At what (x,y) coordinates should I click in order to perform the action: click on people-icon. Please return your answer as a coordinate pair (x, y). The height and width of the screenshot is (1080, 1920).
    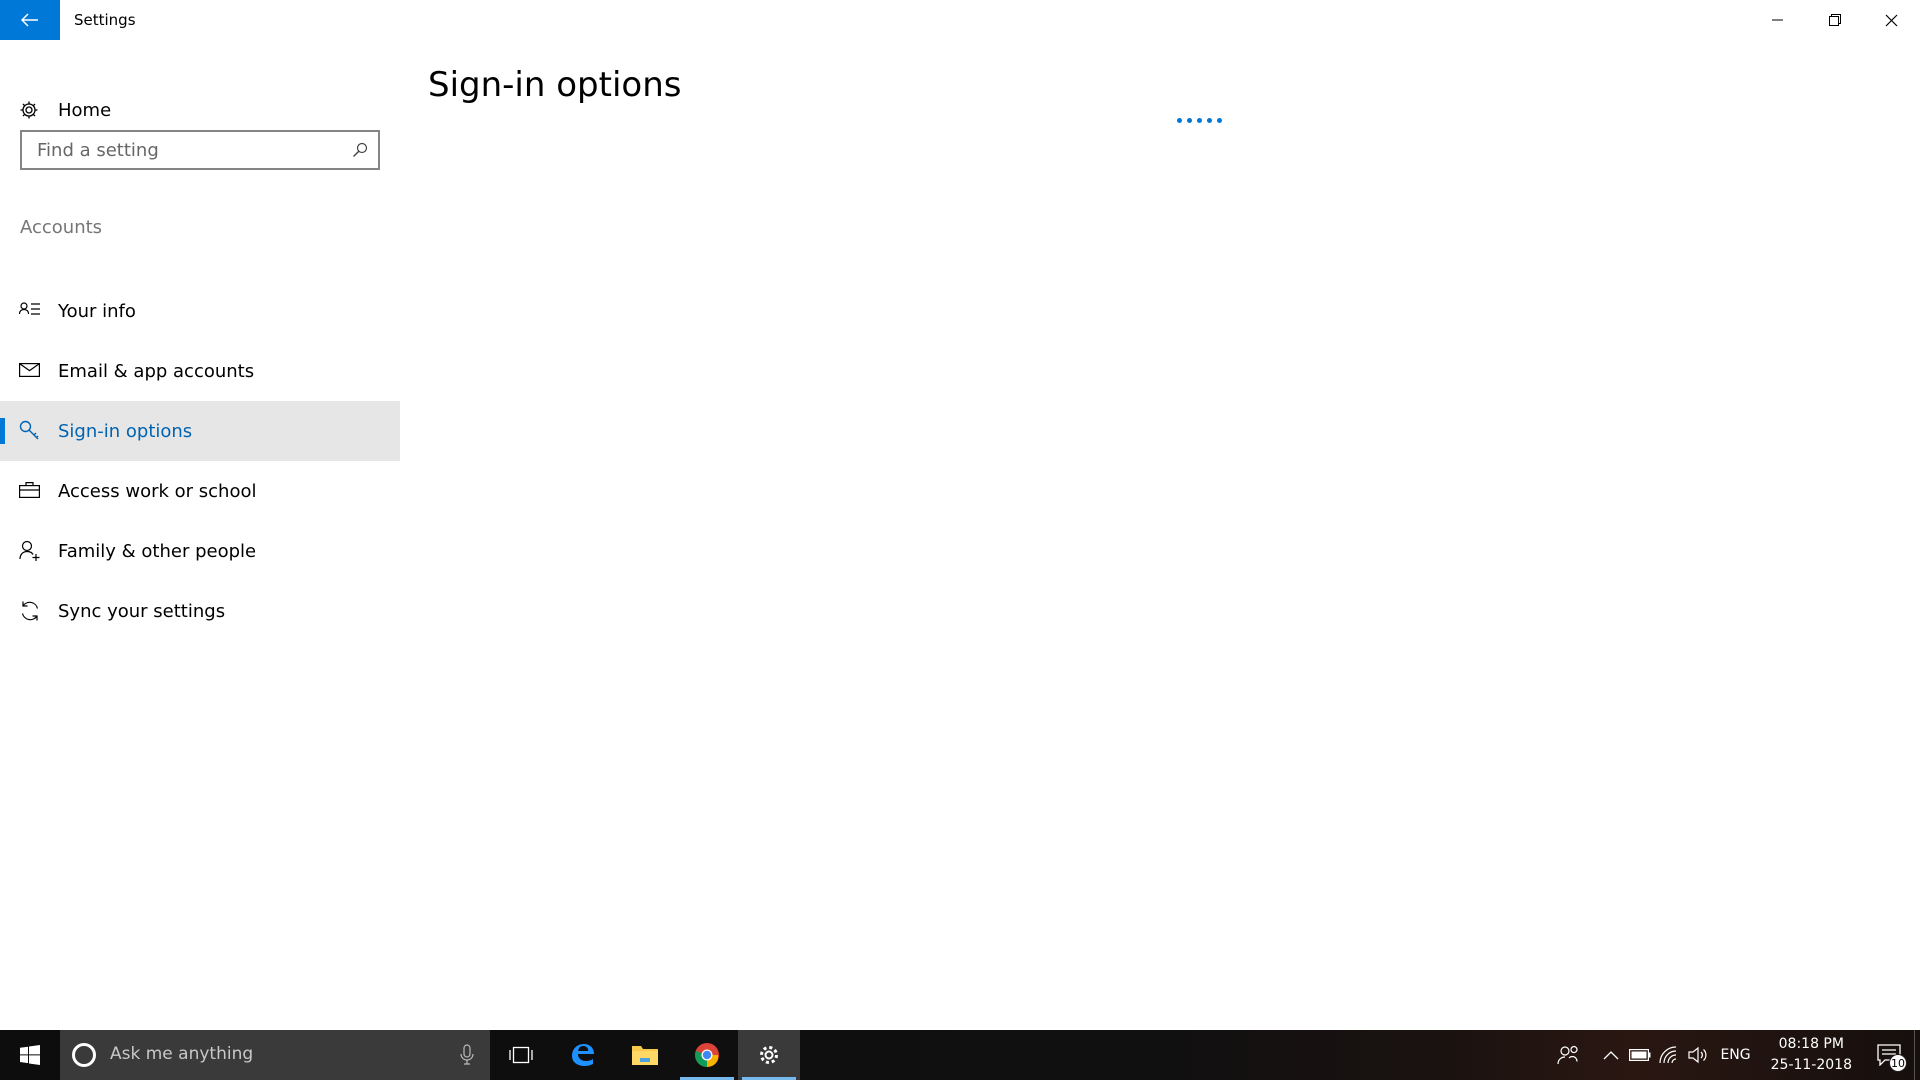
    Looking at the image, I should click on (1567, 1055).